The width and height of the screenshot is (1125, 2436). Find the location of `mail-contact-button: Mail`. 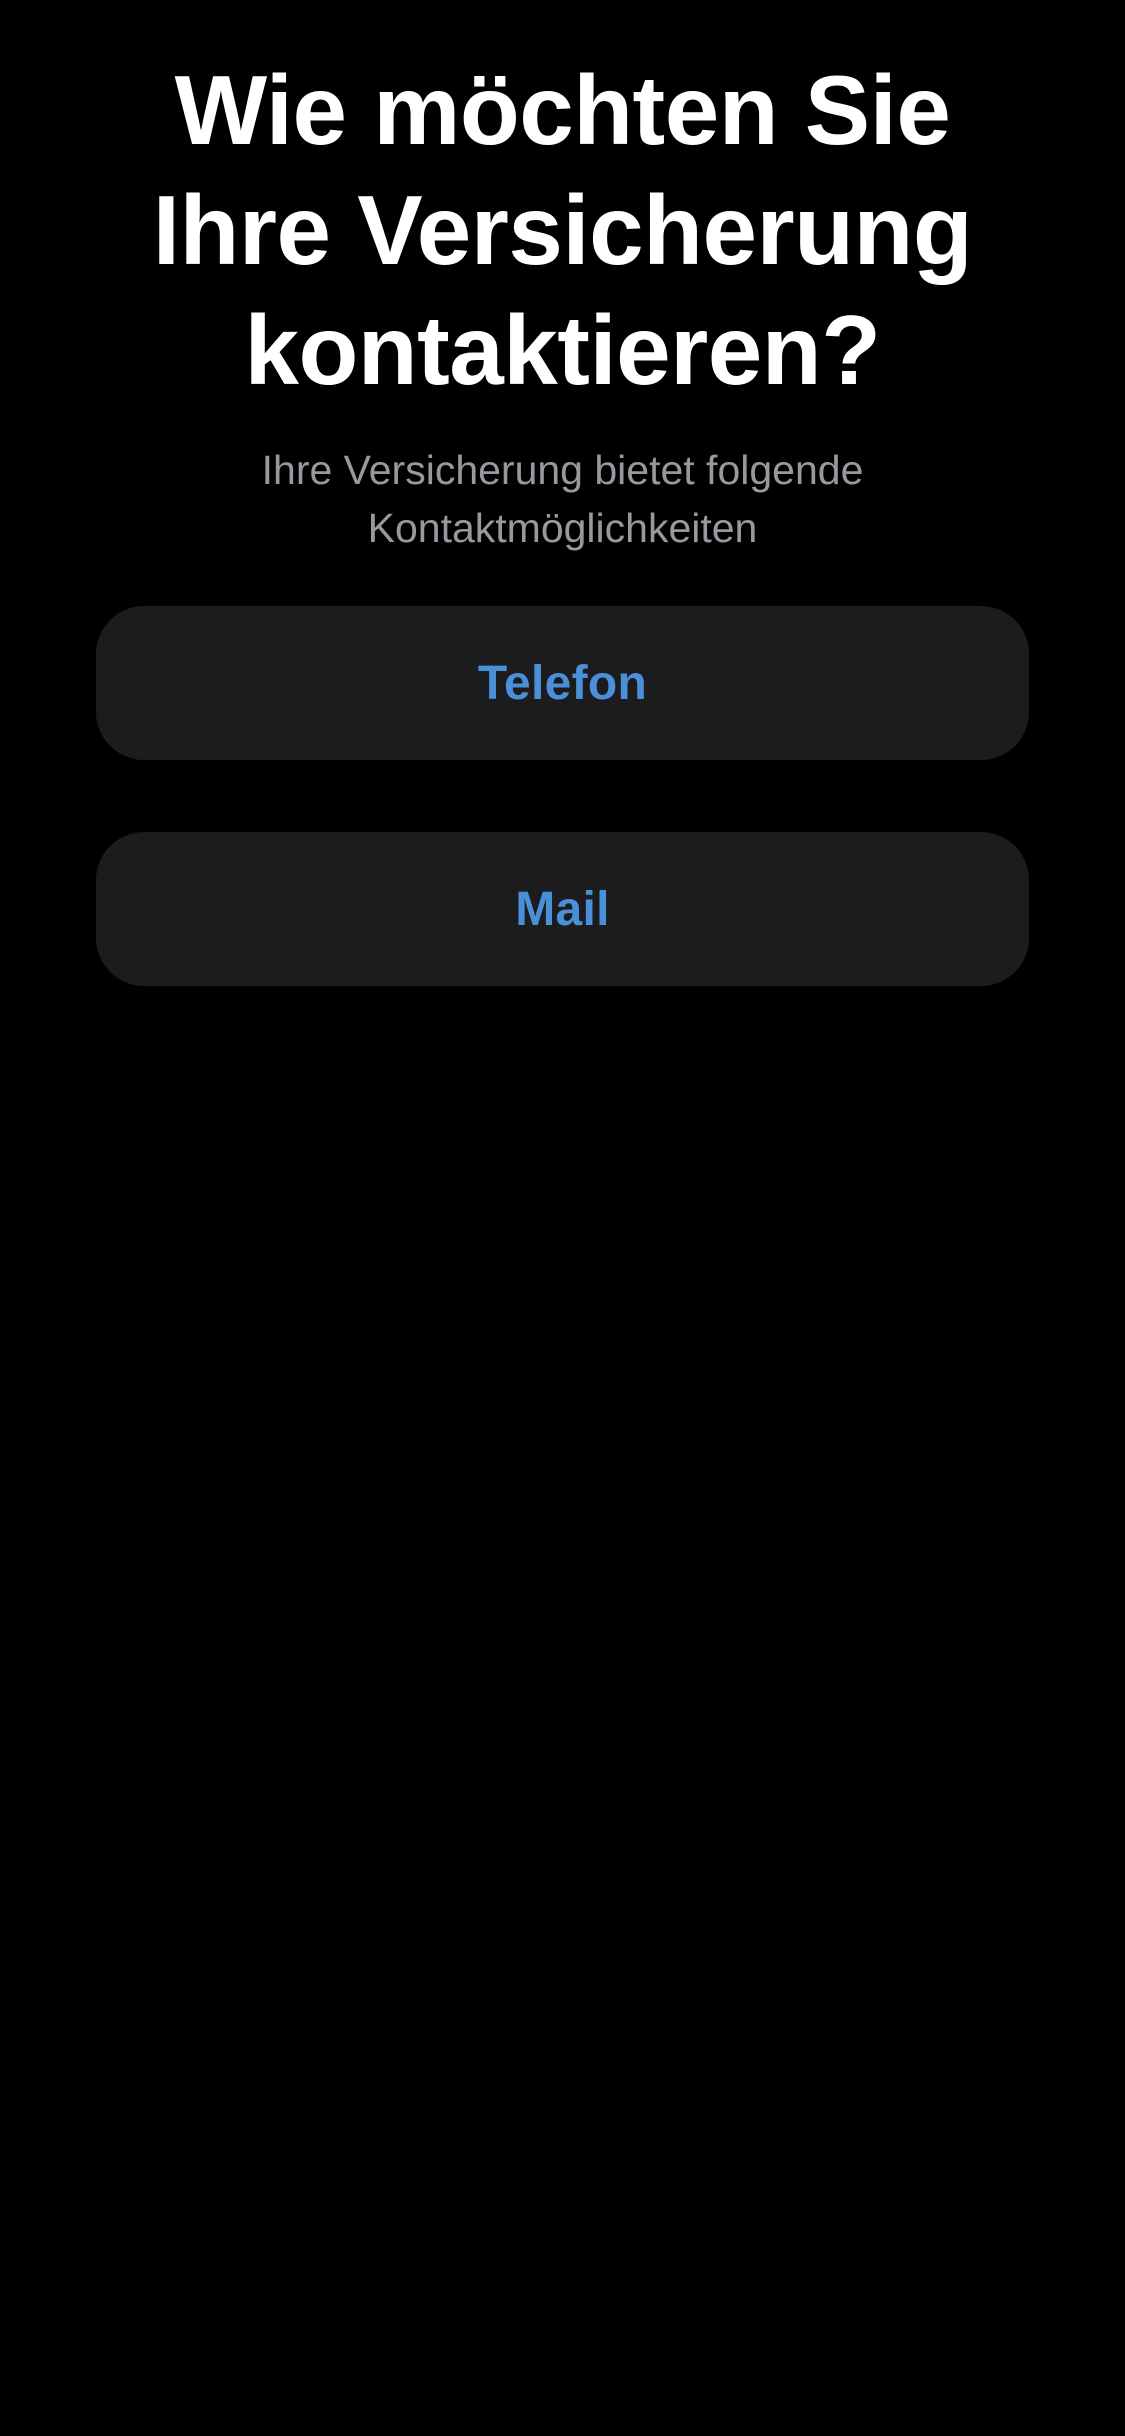

mail-contact-button: Mail is located at coordinates (562, 909).